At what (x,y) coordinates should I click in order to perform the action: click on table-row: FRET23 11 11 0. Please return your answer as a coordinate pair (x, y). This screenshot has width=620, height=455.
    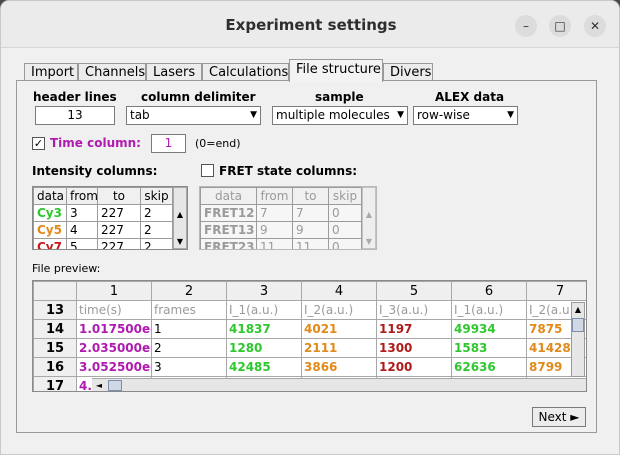
    Looking at the image, I should click on (281, 243).